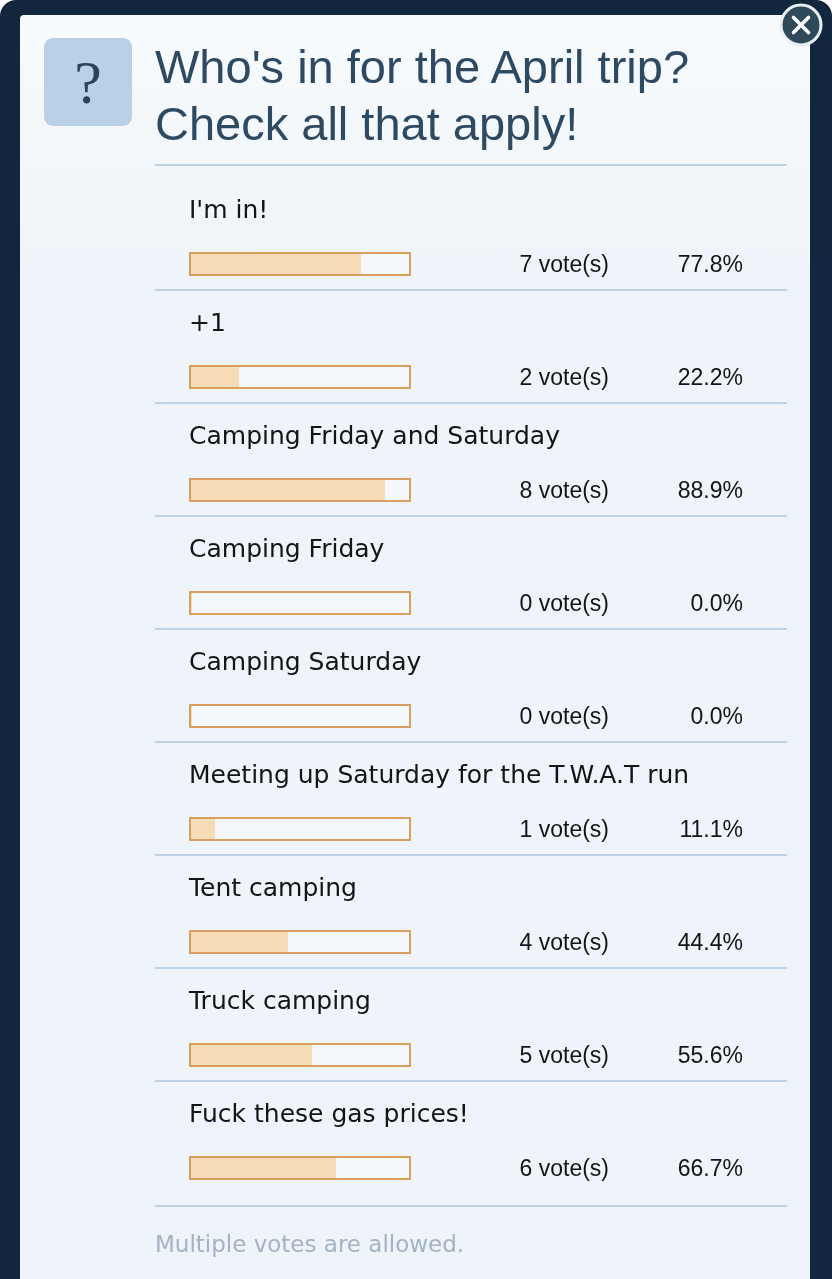  I want to click on option-label: Camping Saturday, so click(306, 662).